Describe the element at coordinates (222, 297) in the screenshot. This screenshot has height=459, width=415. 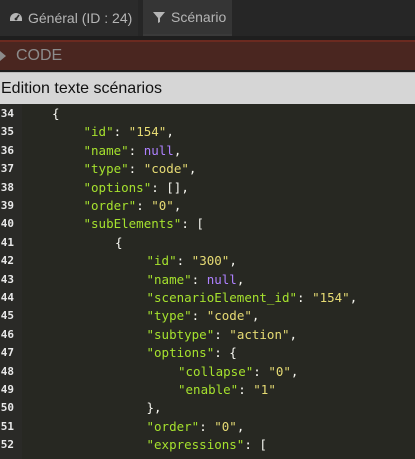
I see `code-token: "scenarioElement_id"` at that location.